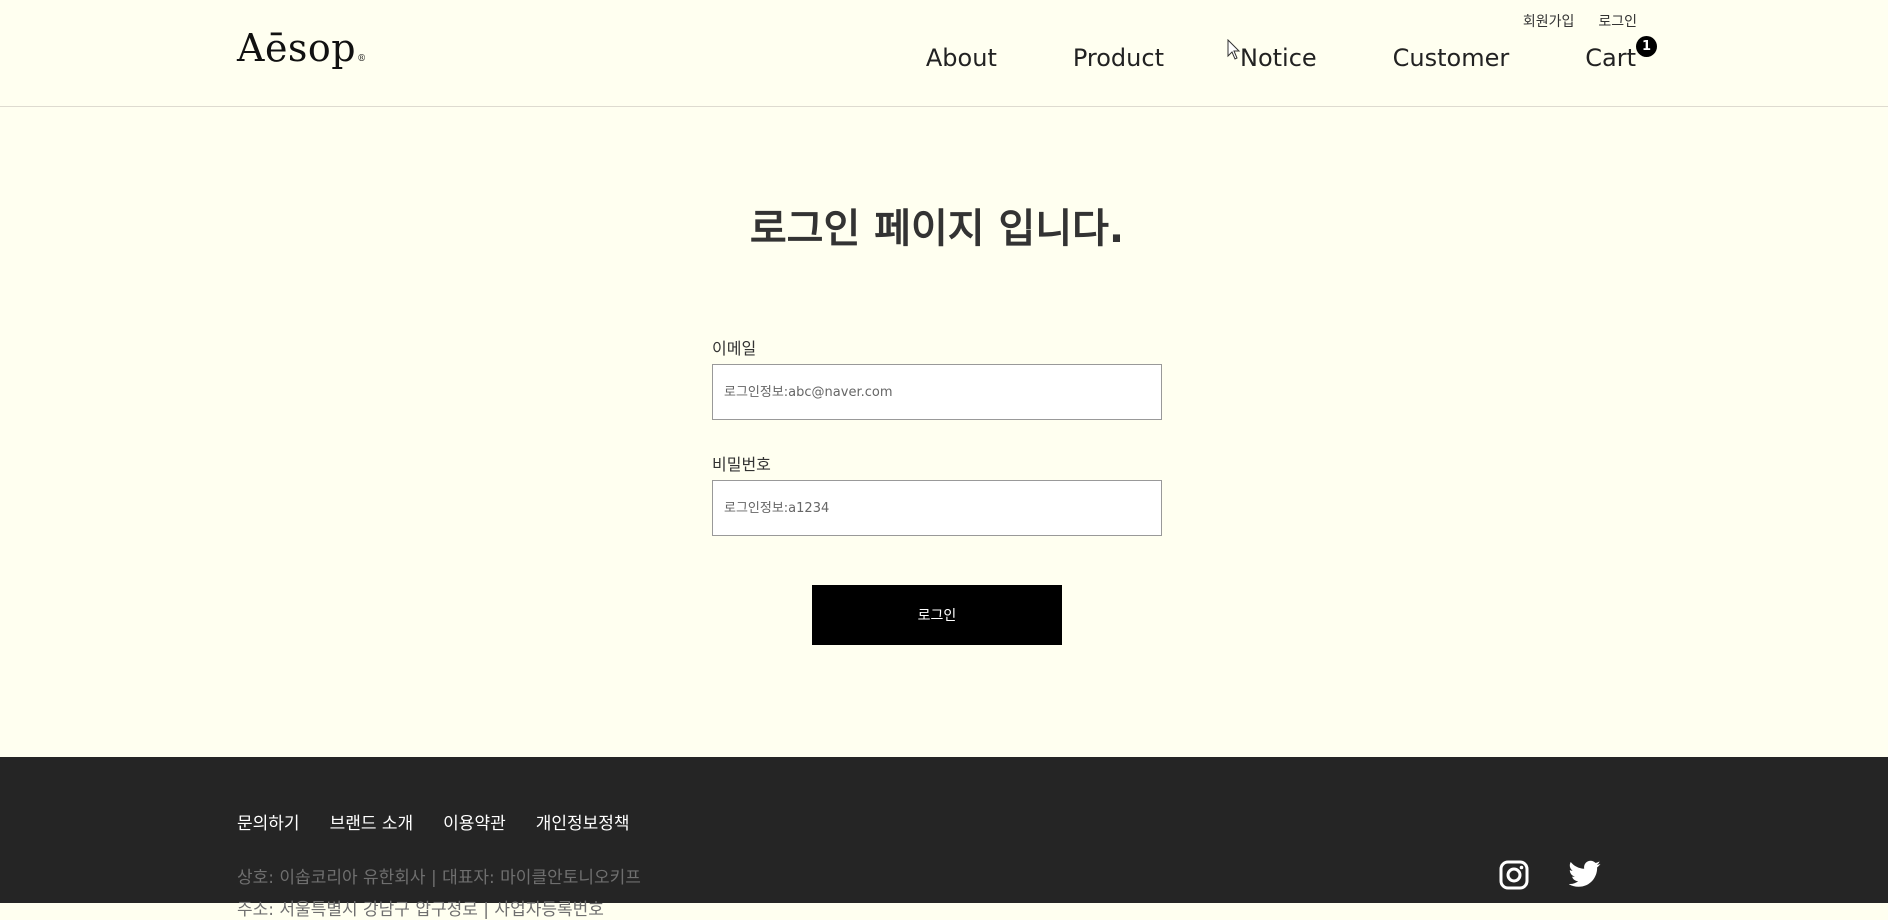 Image resolution: width=1888 pixels, height=920 pixels. Describe the element at coordinates (937, 615) in the screenshot. I see `login-button: 로그인` at that location.